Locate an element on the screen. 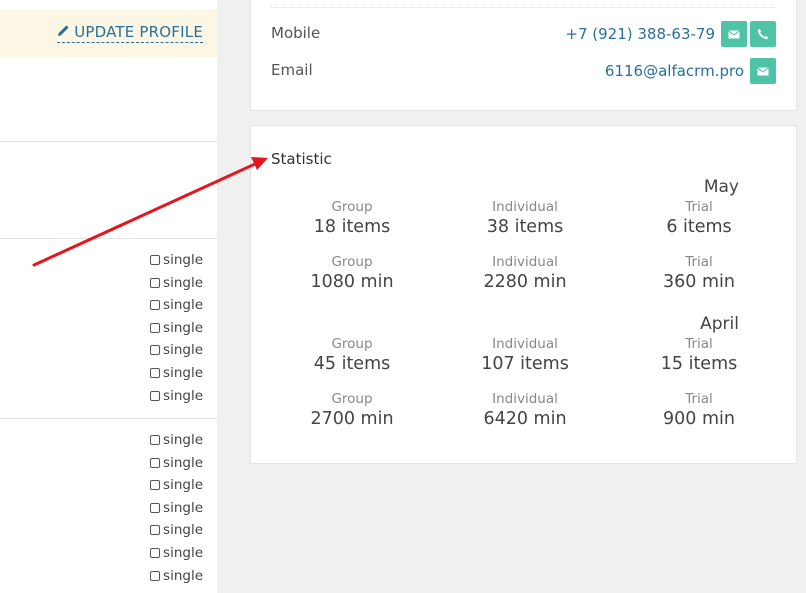 This screenshot has height=593, width=806. stat-cell: Individual 2280 min is located at coordinates (525, 273).